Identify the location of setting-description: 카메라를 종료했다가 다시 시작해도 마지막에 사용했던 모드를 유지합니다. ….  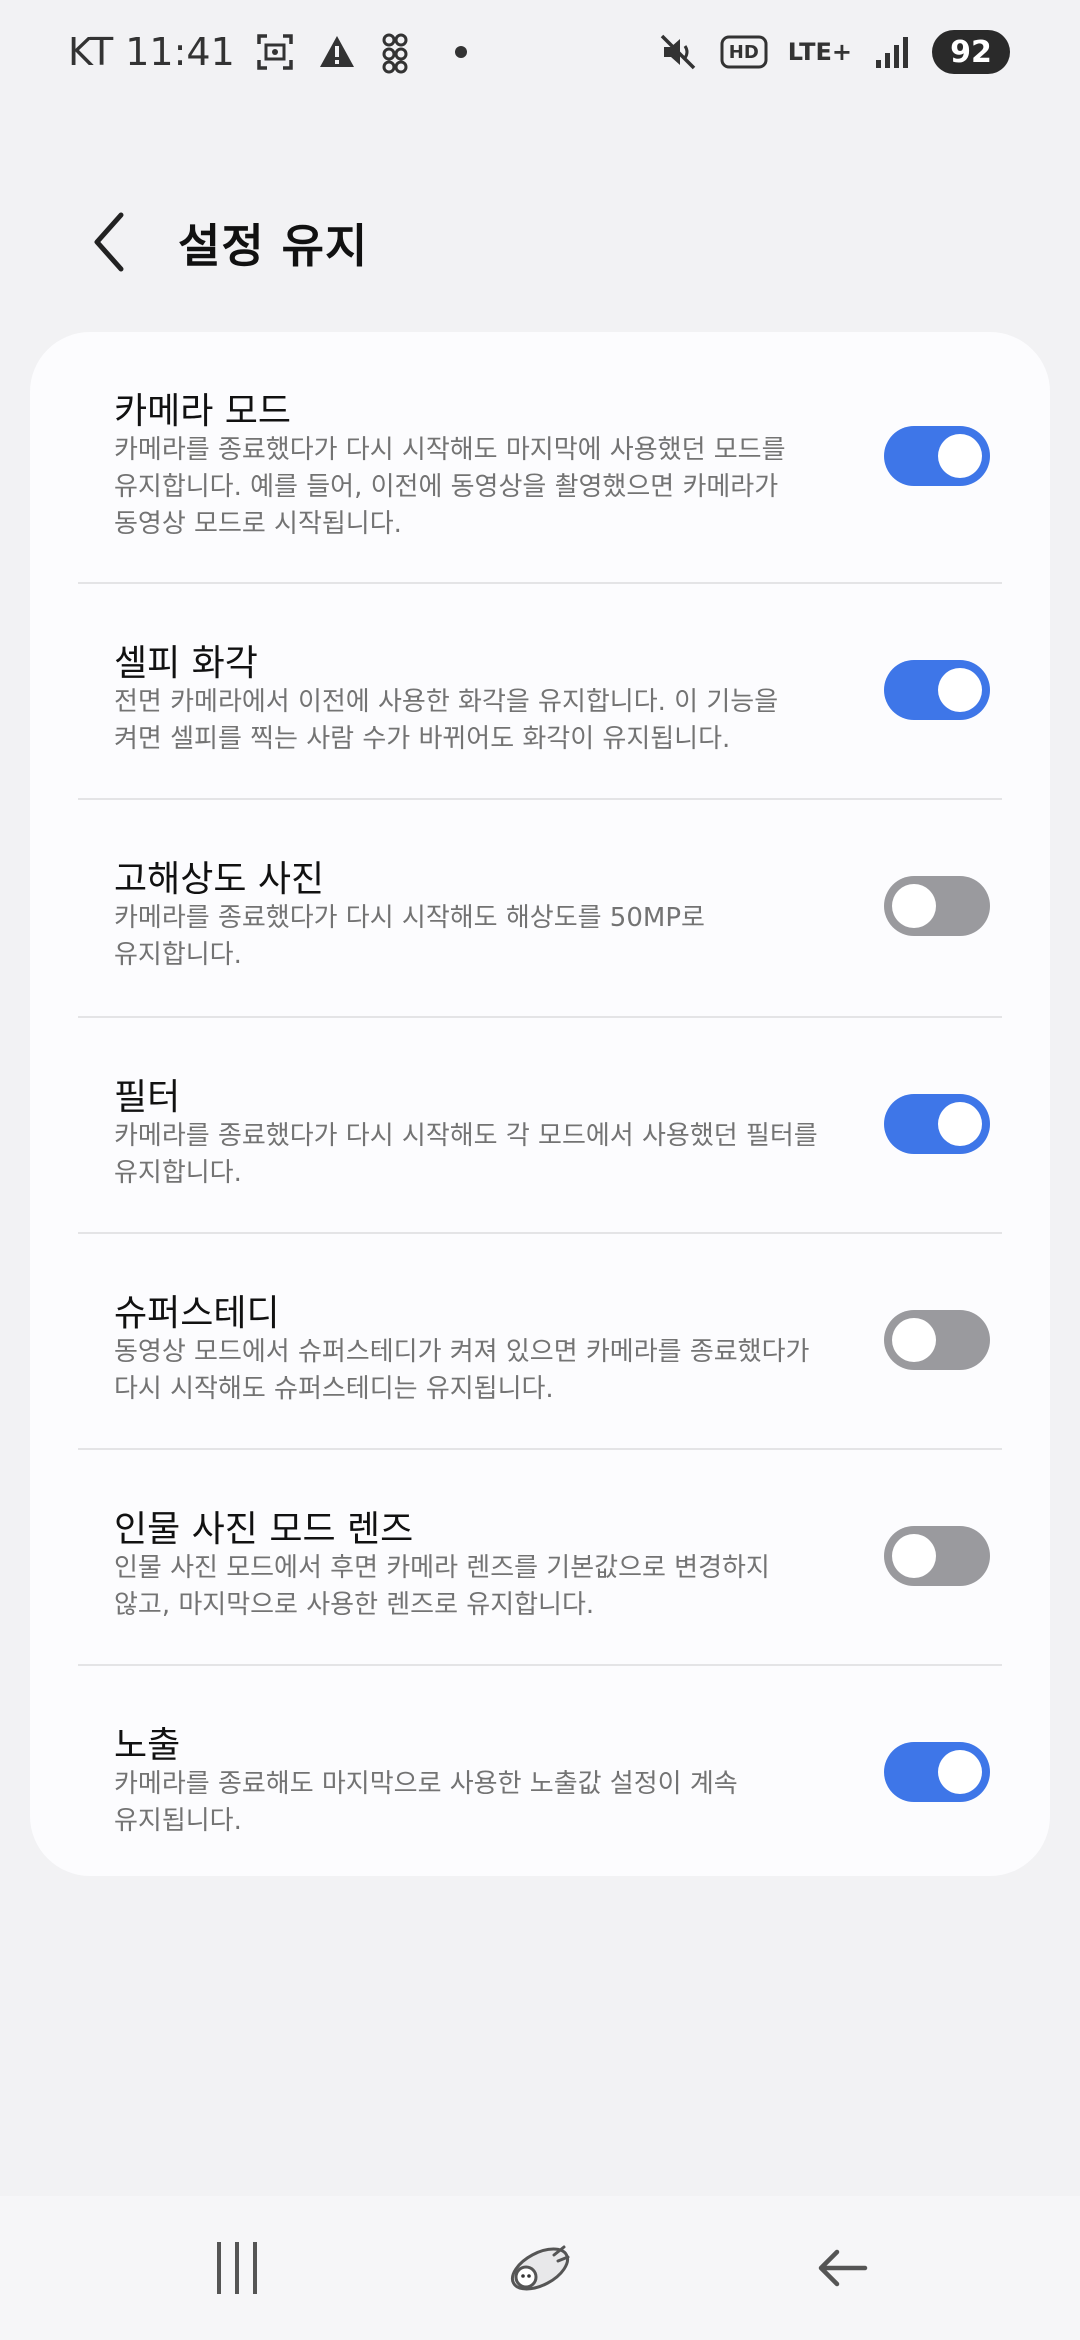
(474, 487).